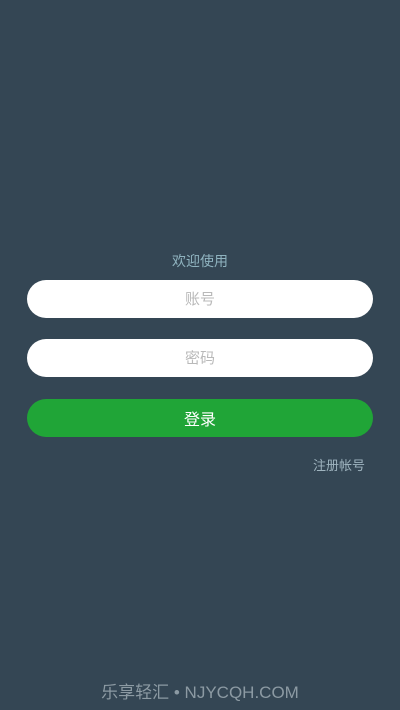 The width and height of the screenshot is (400, 710). Describe the element at coordinates (200, 262) in the screenshot. I see `welcome-text: 欢迎使用` at that location.